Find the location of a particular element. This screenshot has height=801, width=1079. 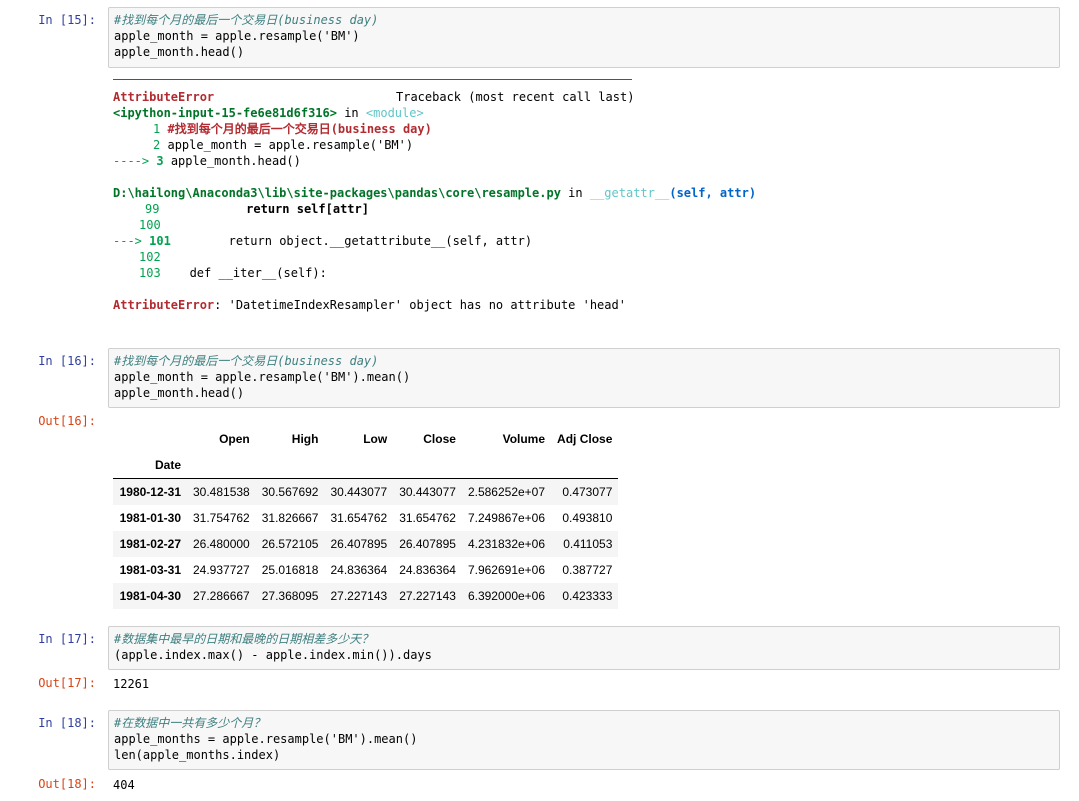

traceback-line: 103 def __iter__(self): is located at coordinates (233, 273).